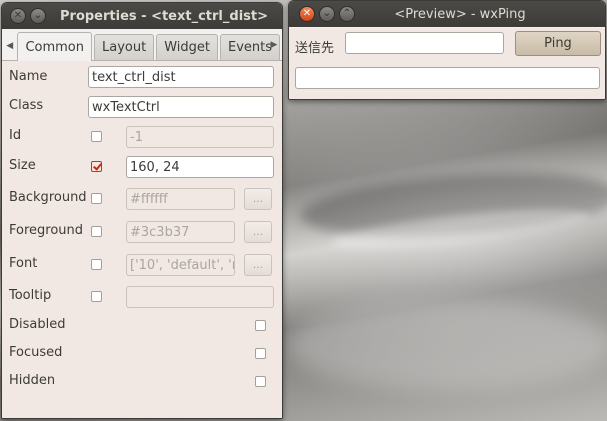 This screenshot has width=607, height=421. I want to click on class-input: wxTextCtrl, so click(181, 107).